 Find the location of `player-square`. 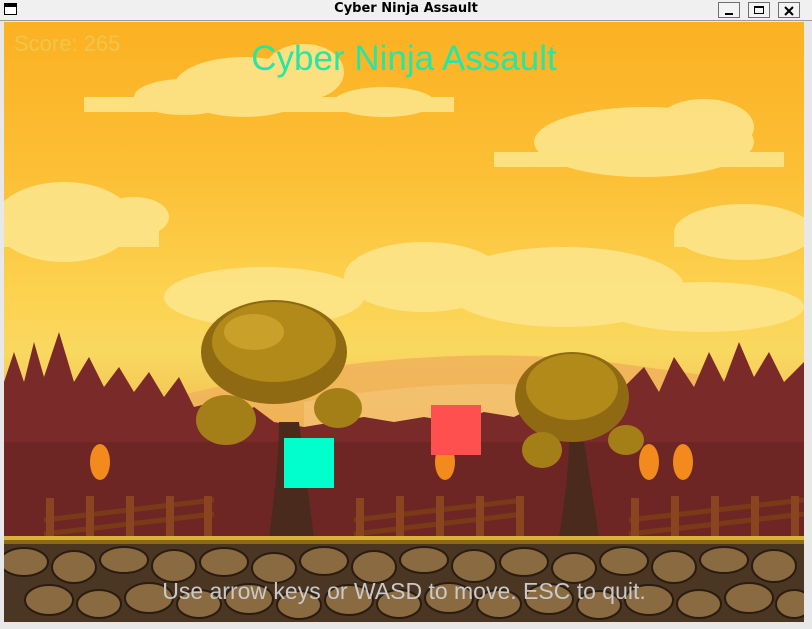

player-square is located at coordinates (309, 463).